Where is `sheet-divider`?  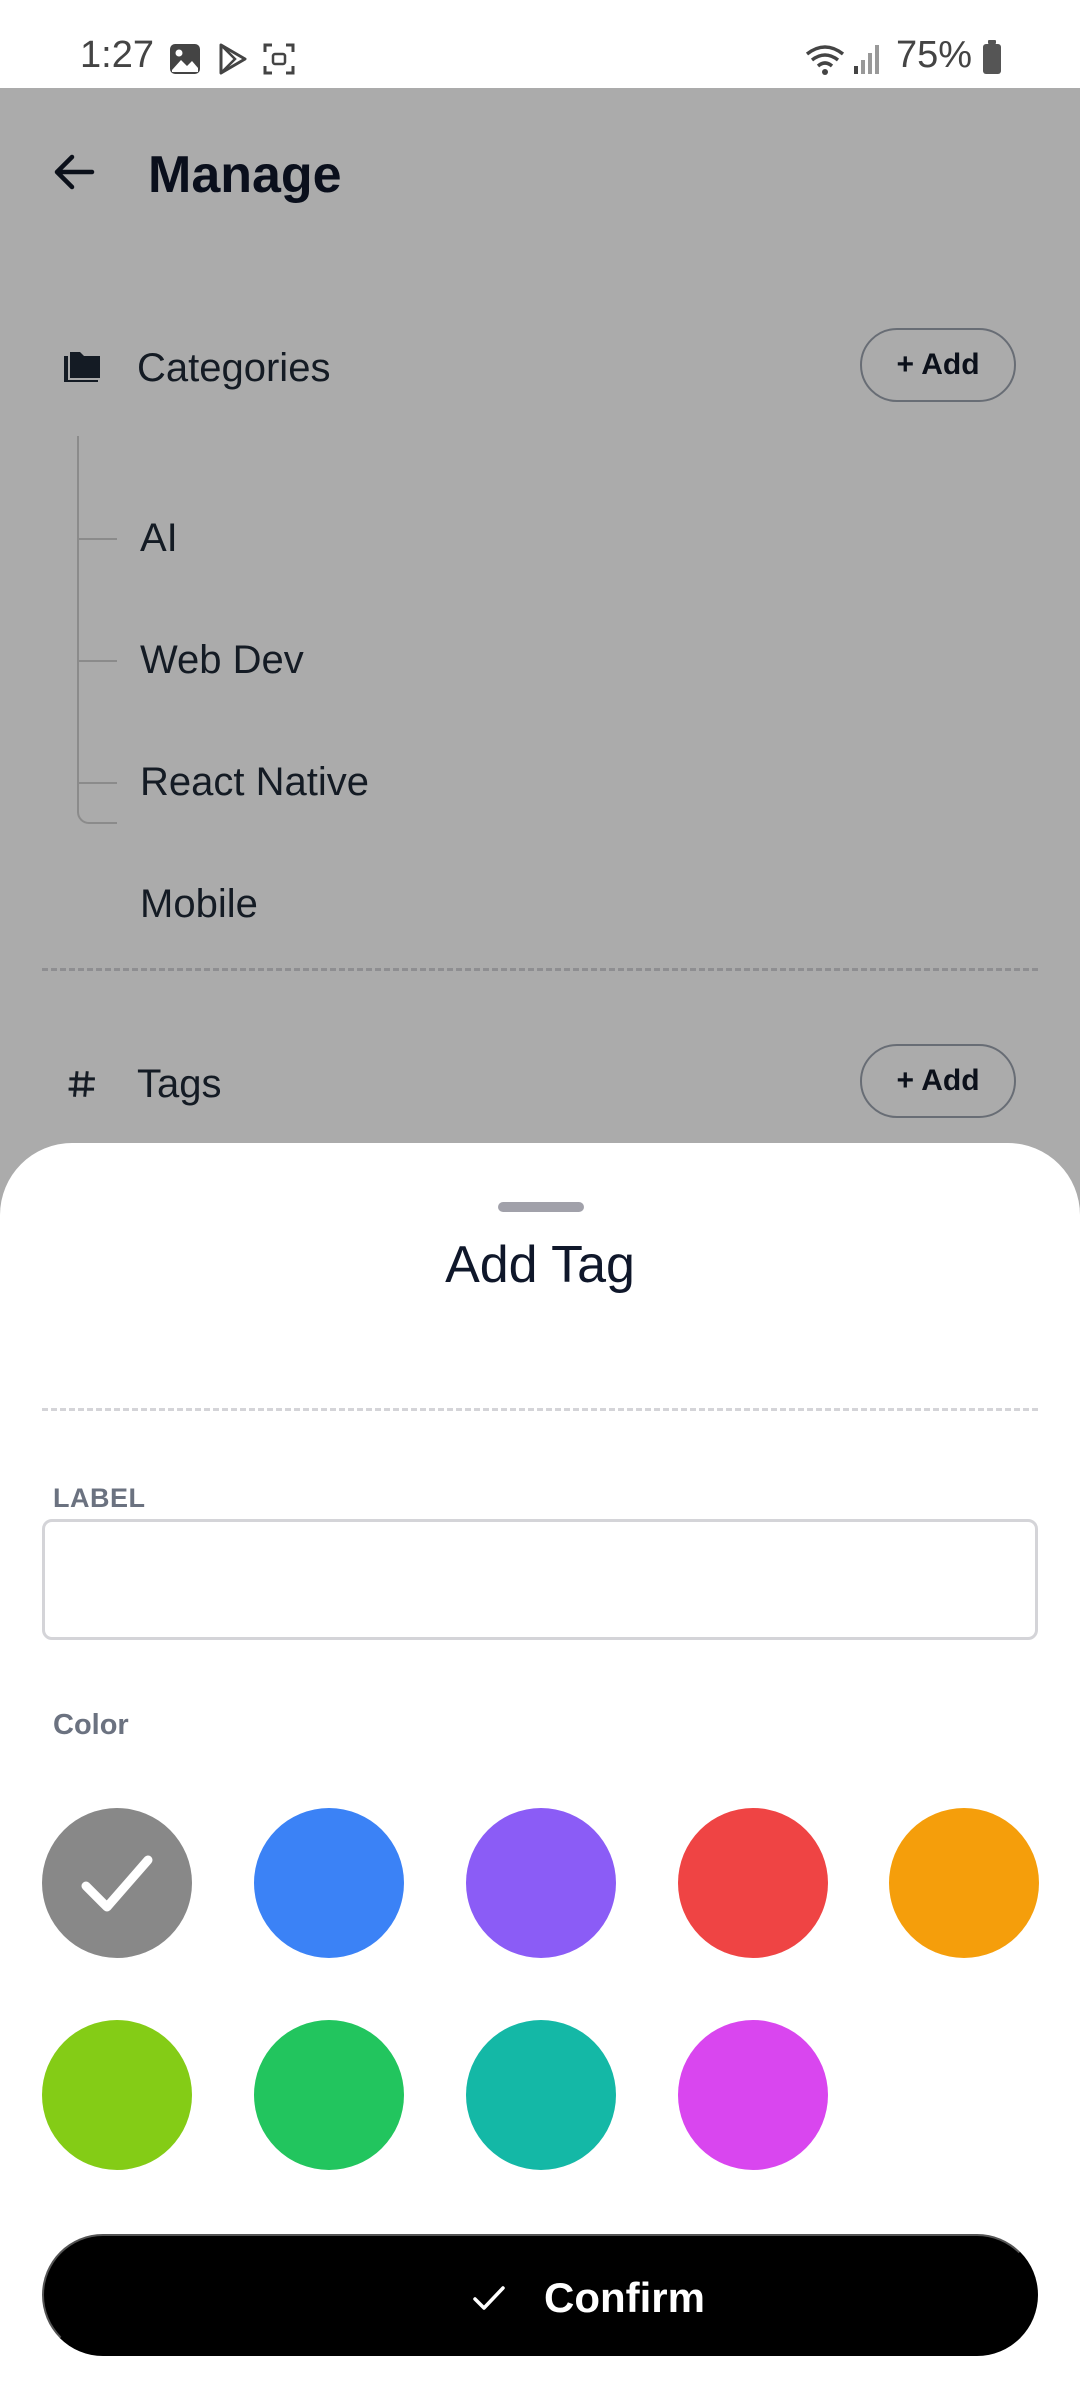 sheet-divider is located at coordinates (540, 1409).